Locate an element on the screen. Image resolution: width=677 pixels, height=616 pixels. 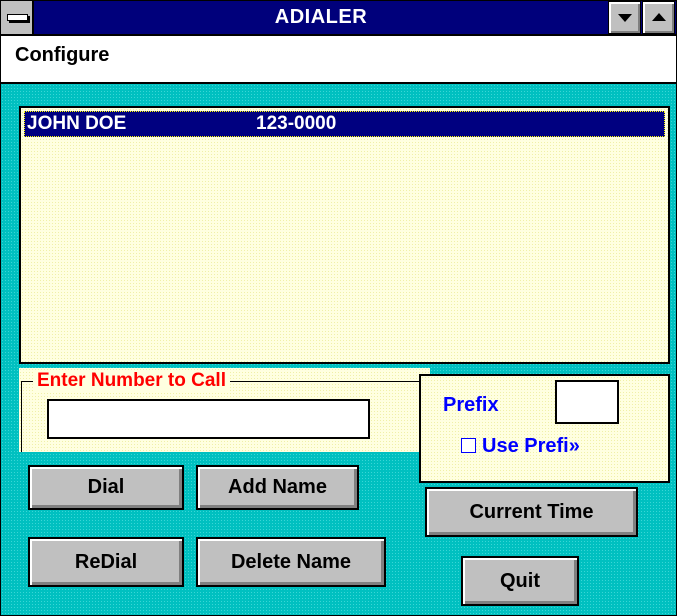
contact-phone: 123-0000 is located at coordinates (296, 123).